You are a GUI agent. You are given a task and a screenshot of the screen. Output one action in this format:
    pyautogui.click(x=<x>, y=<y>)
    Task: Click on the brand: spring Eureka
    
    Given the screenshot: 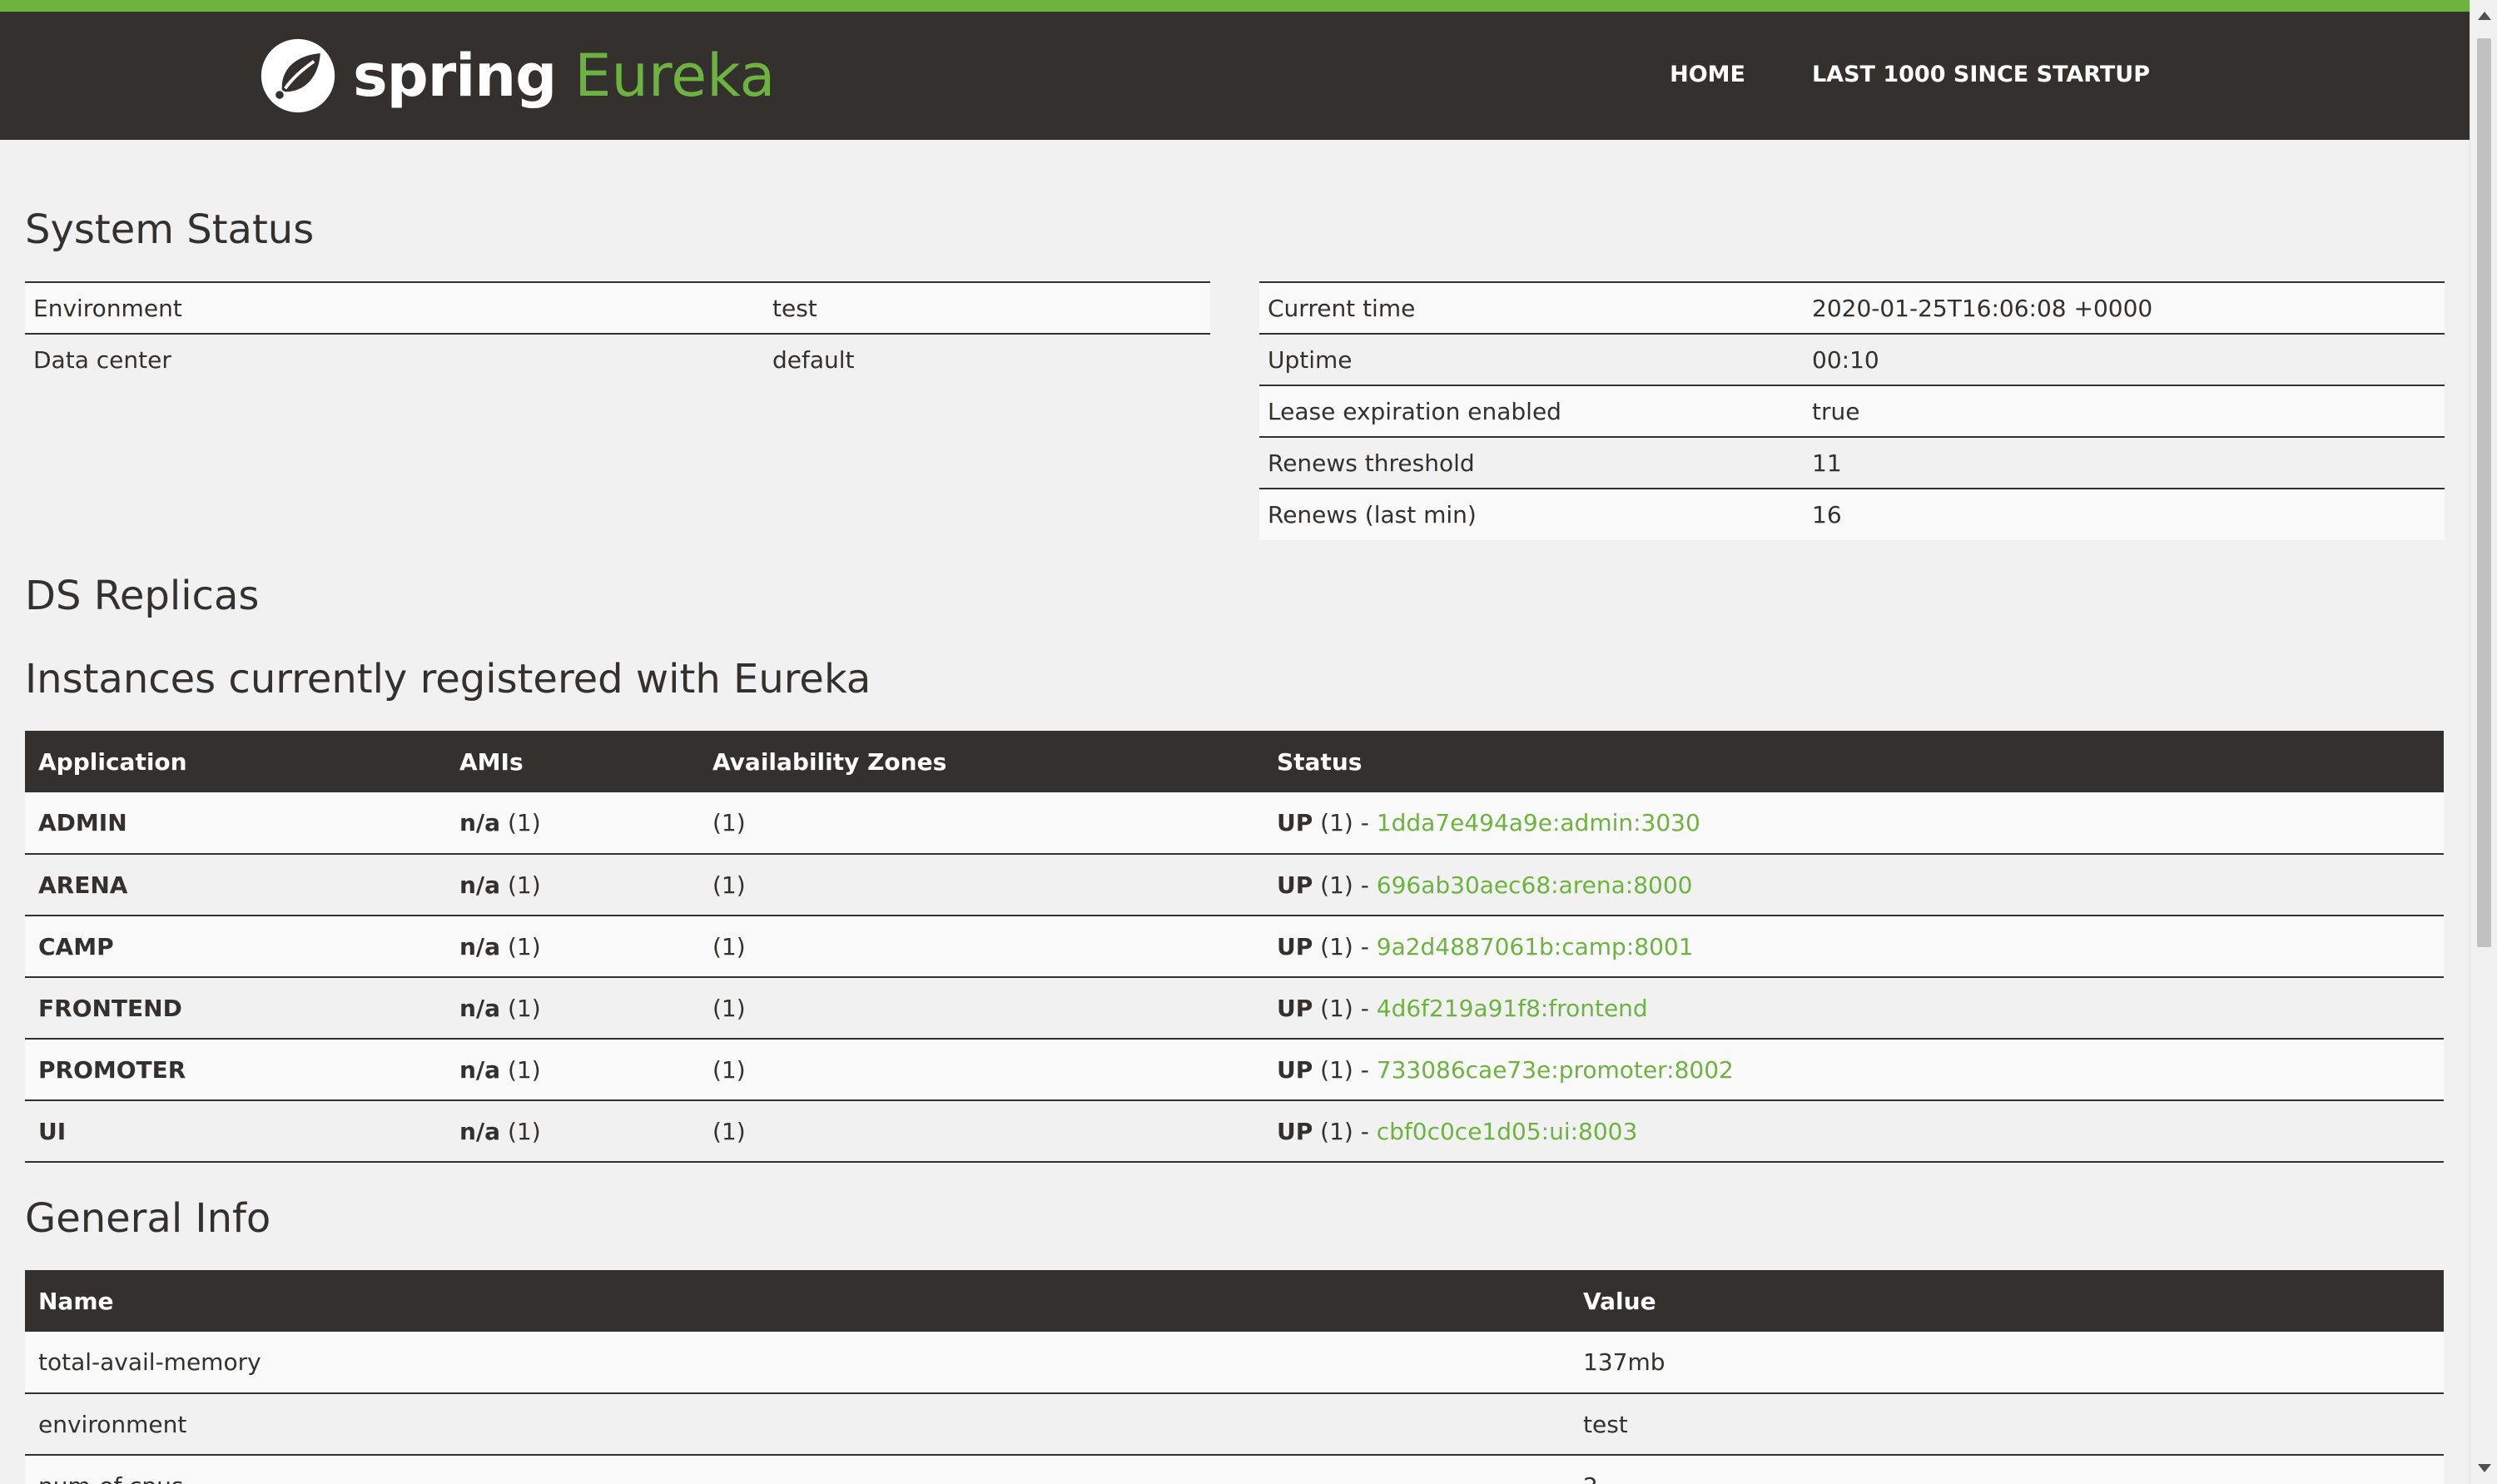 What is the action you would take?
    pyautogui.click(x=516, y=76)
    